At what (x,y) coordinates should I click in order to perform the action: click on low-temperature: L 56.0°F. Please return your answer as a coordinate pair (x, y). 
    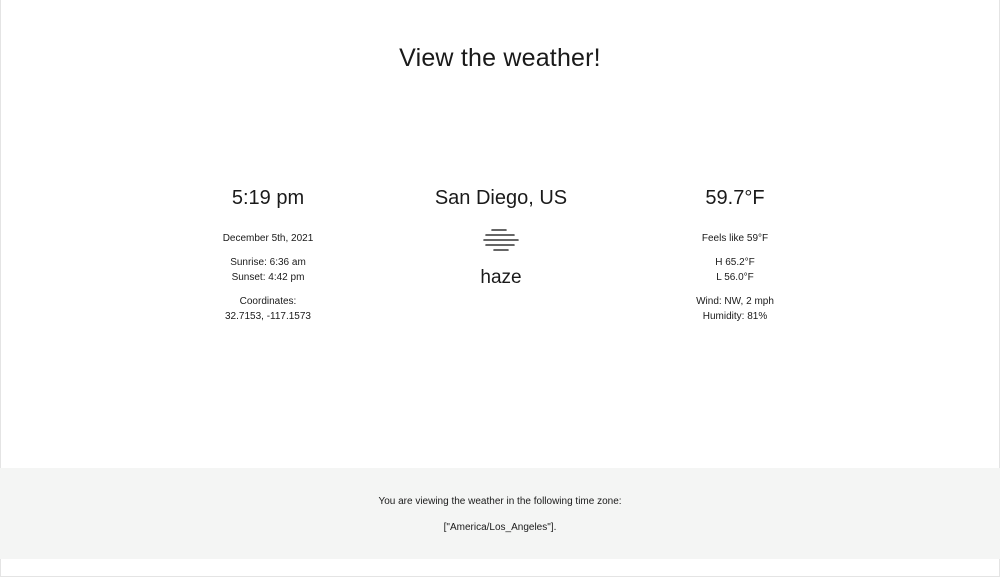
    Looking at the image, I should click on (735, 277).